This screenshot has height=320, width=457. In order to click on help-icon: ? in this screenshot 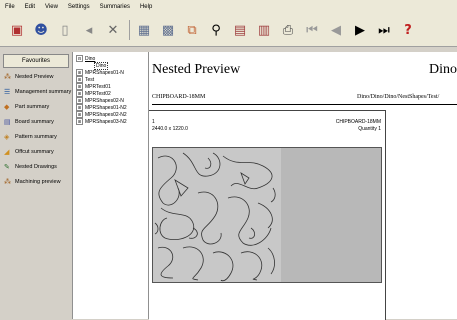, I will do `click(408, 30)`.